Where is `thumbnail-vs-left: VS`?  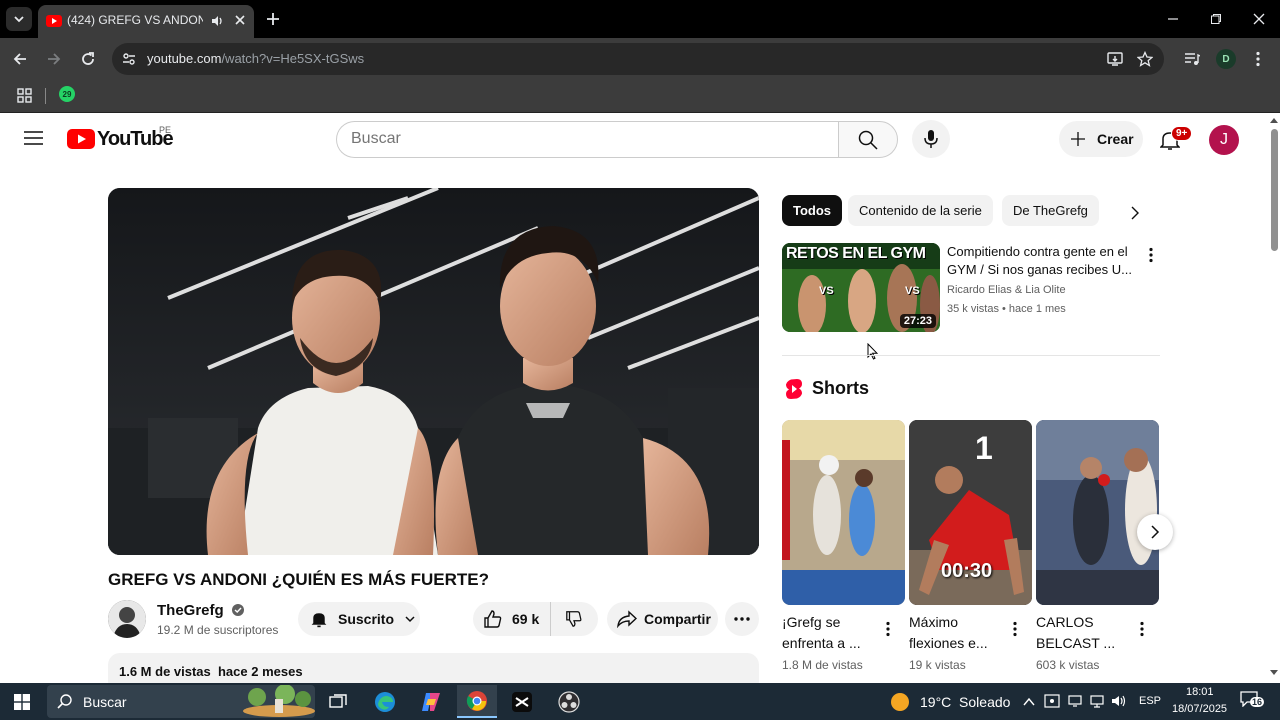 thumbnail-vs-left: VS is located at coordinates (826, 291).